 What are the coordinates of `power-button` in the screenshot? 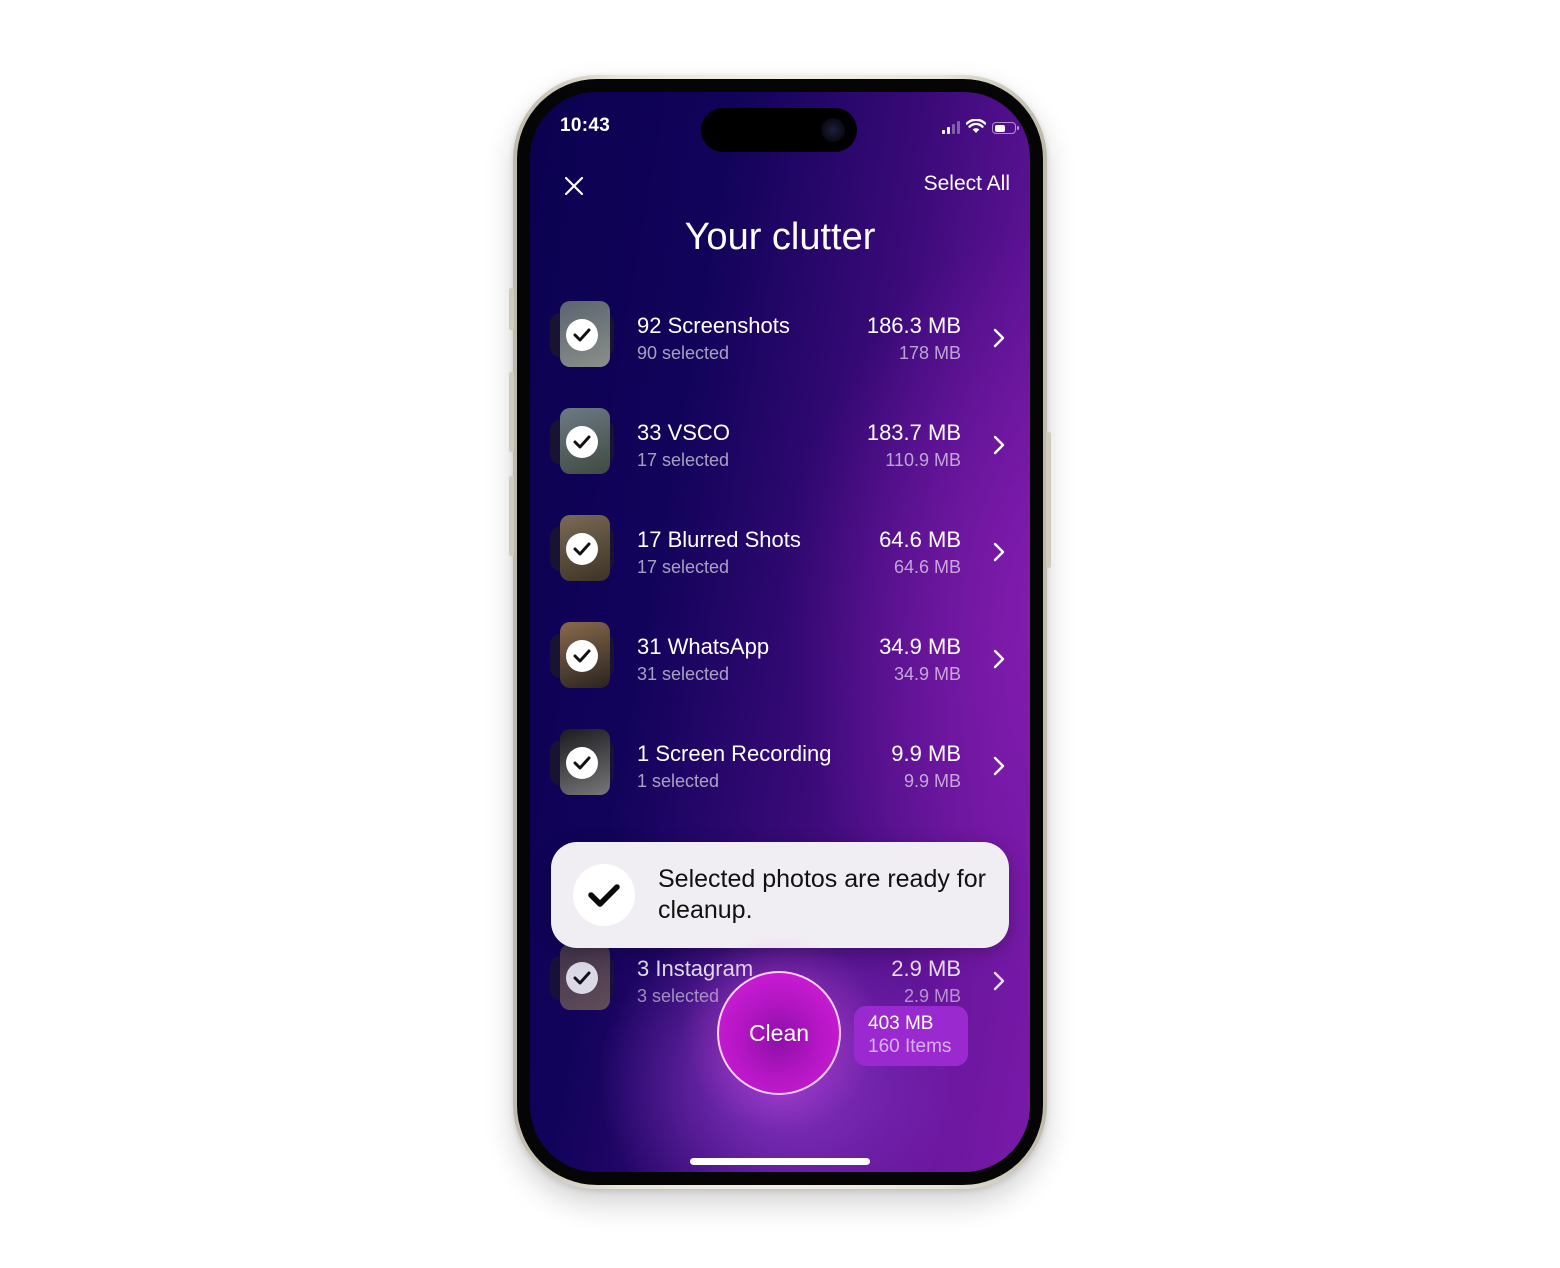 It's located at (1048, 500).